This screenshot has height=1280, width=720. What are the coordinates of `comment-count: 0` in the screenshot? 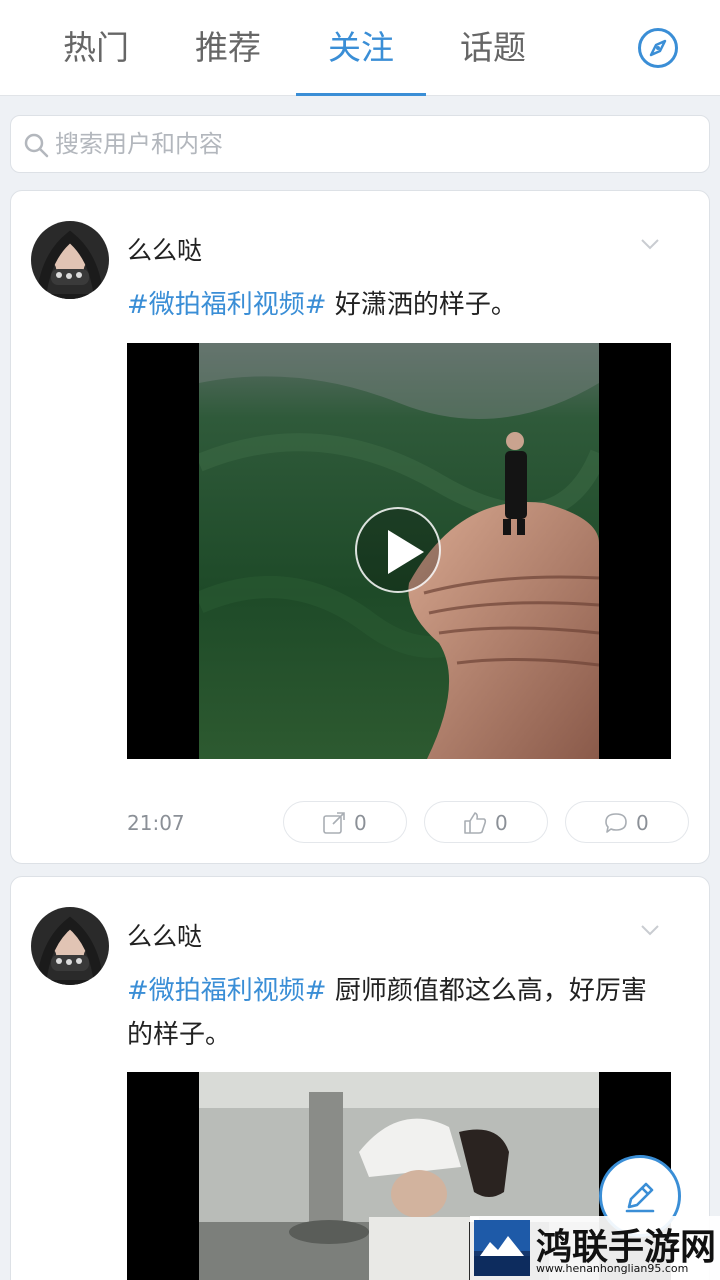 It's located at (642, 823).